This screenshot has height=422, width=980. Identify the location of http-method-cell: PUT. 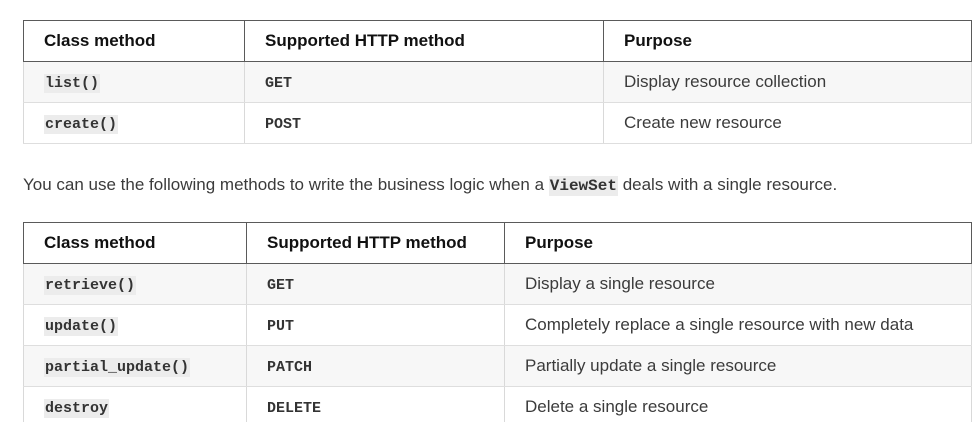
(375, 325).